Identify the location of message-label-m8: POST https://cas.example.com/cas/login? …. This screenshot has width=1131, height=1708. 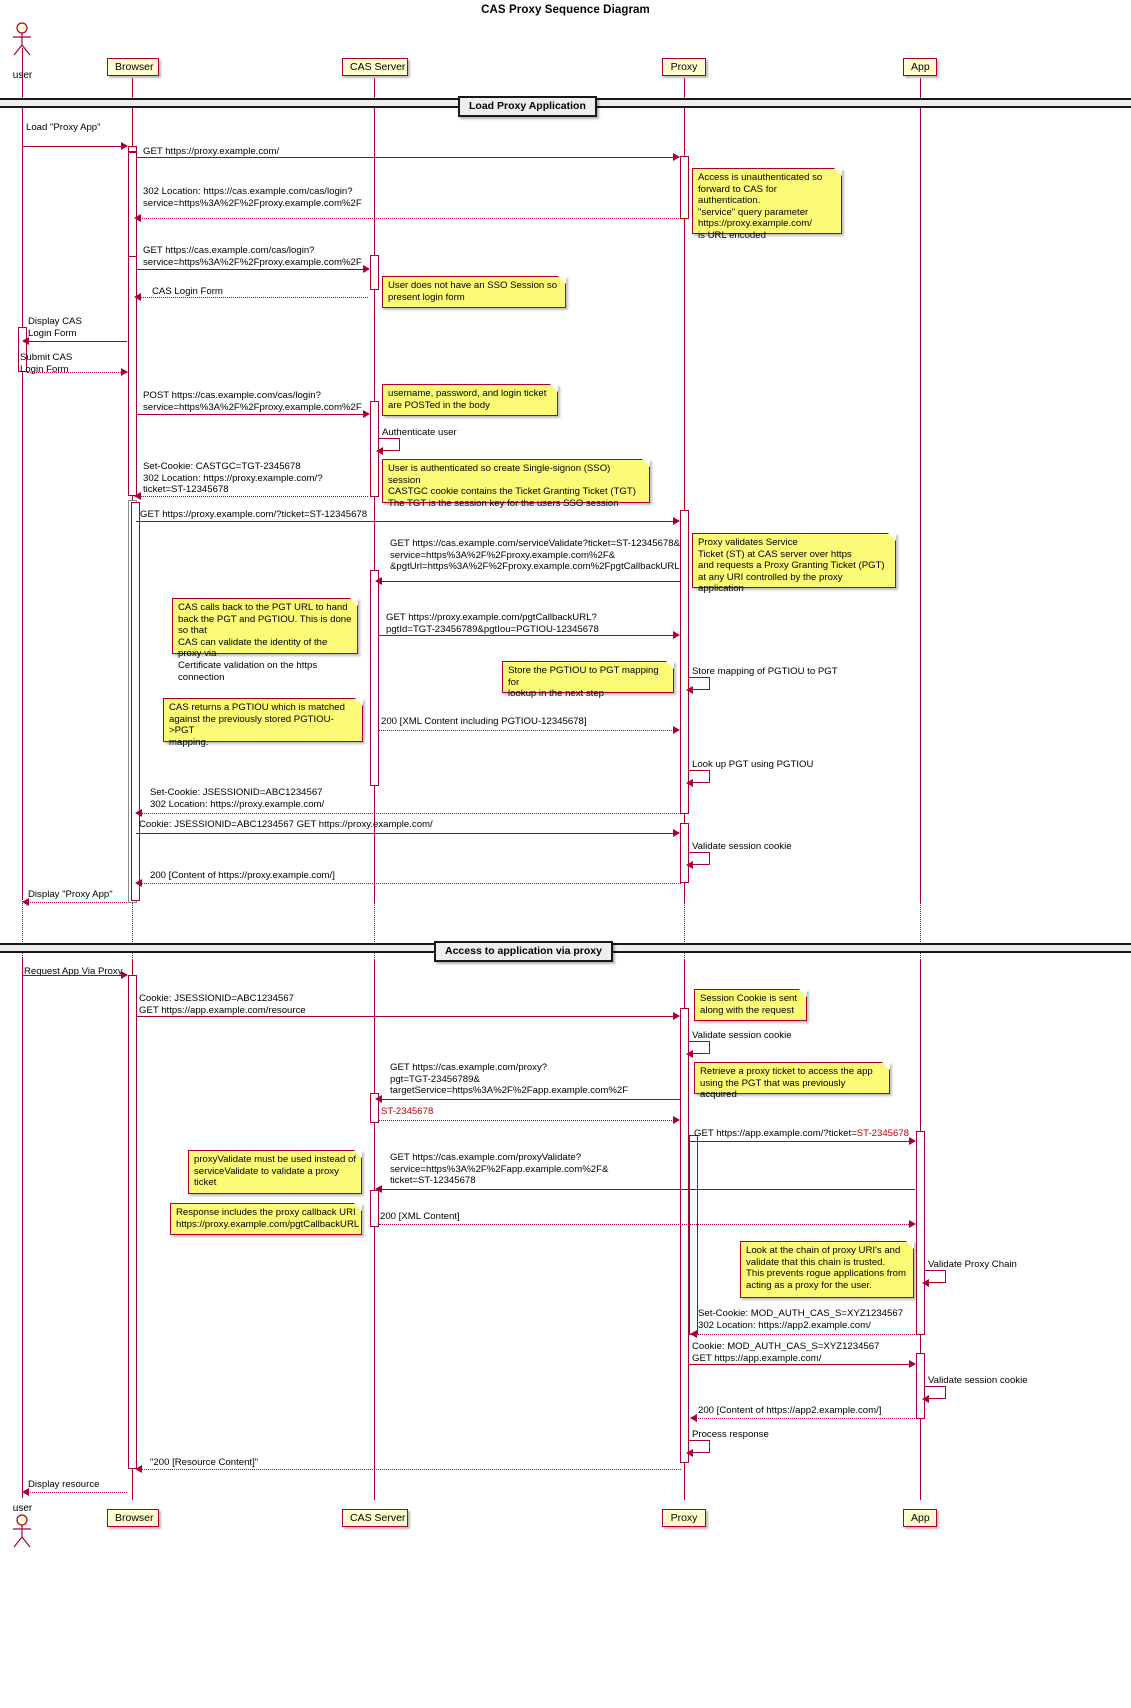
(252, 401).